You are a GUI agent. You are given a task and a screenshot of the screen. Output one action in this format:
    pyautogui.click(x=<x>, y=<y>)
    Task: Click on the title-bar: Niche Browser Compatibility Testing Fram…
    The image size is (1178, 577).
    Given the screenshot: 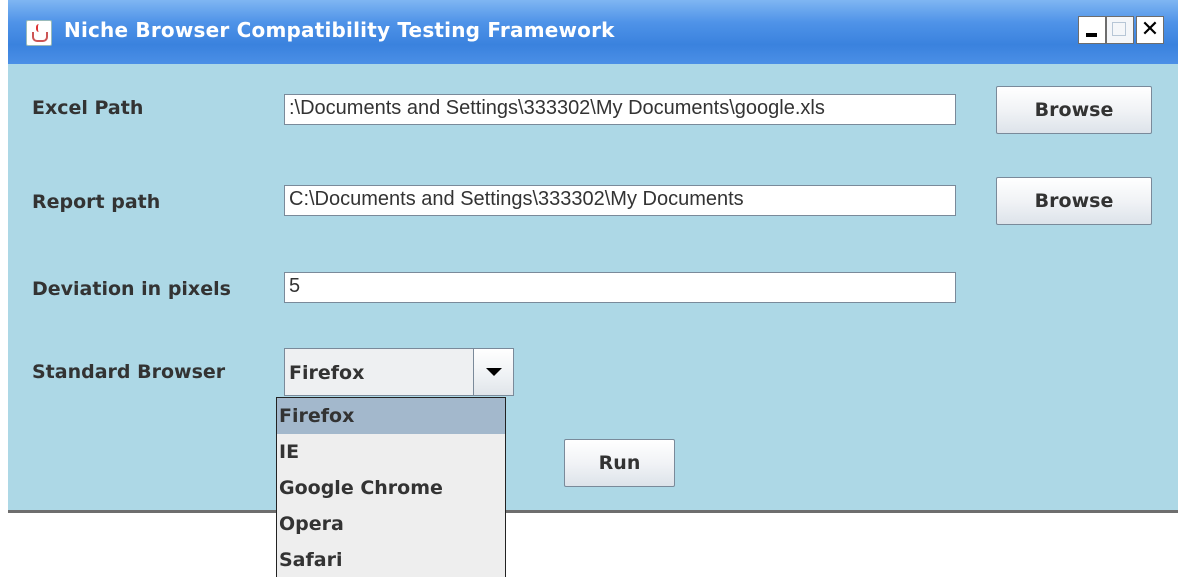 What is the action you would take?
    pyautogui.click(x=593, y=32)
    